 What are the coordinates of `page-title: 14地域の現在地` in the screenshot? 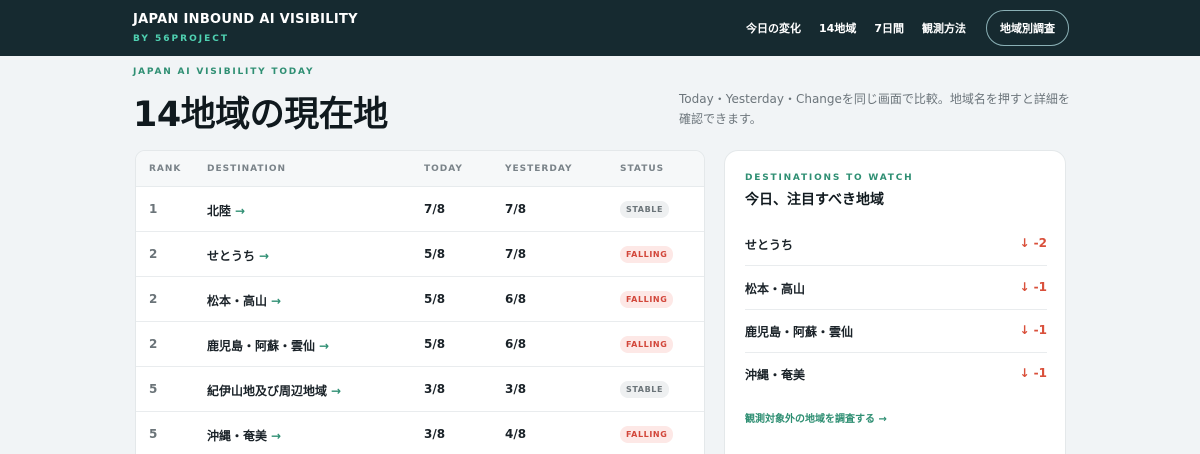 It's located at (260, 115).